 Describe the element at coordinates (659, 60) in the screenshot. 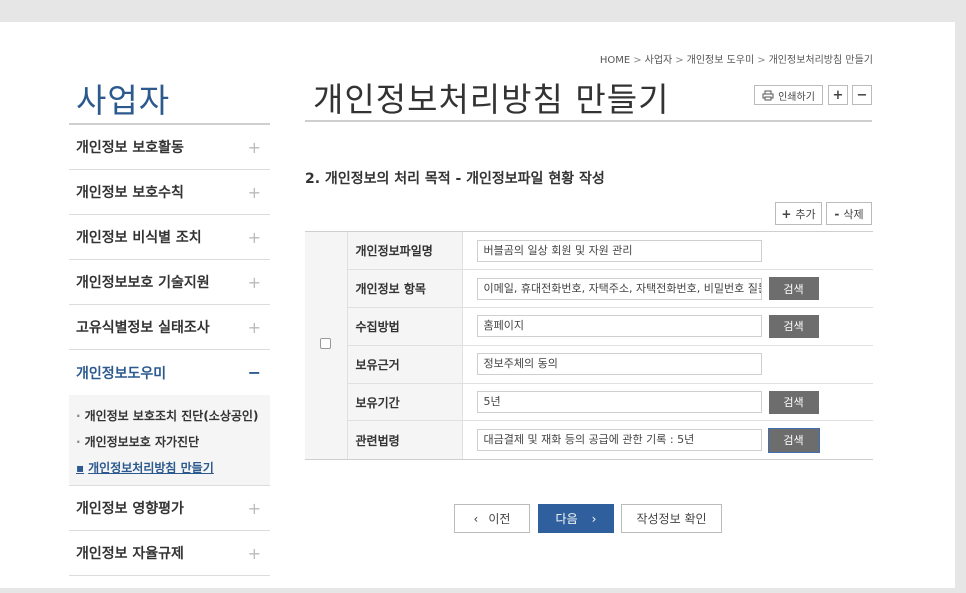

I see `breadcrumb-business: 사업자` at that location.